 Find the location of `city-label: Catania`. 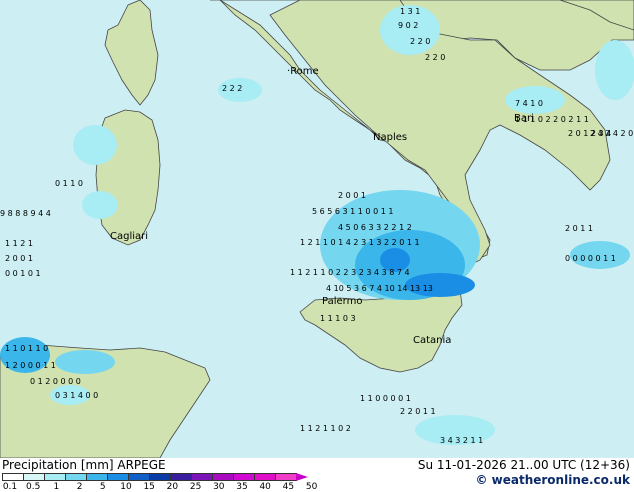

city-label: Catania is located at coordinates (432, 340).